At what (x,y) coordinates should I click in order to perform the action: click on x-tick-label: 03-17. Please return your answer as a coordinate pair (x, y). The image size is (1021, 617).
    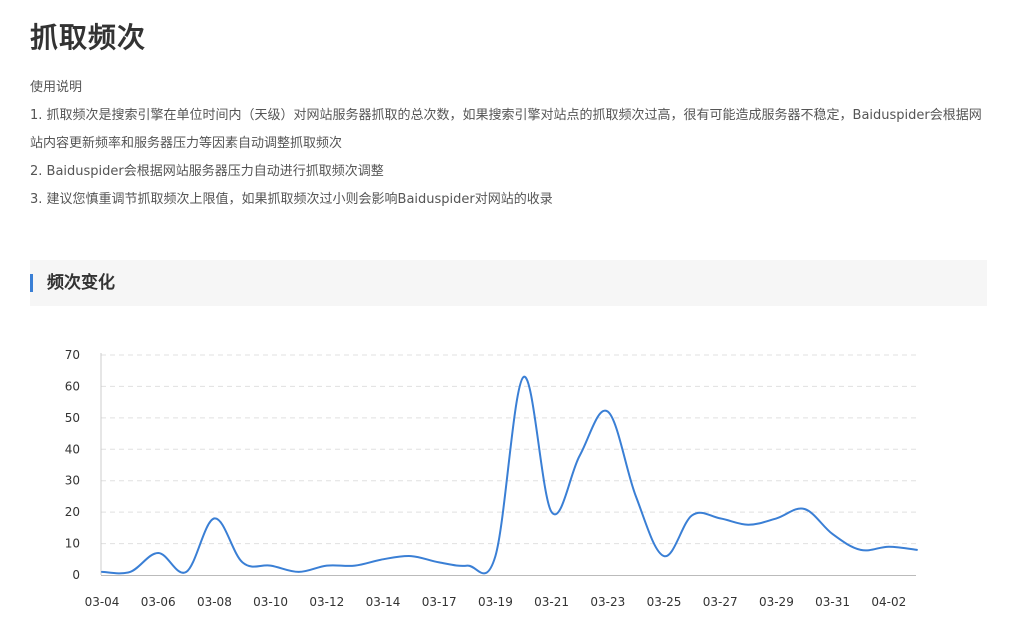
    Looking at the image, I should click on (439, 602).